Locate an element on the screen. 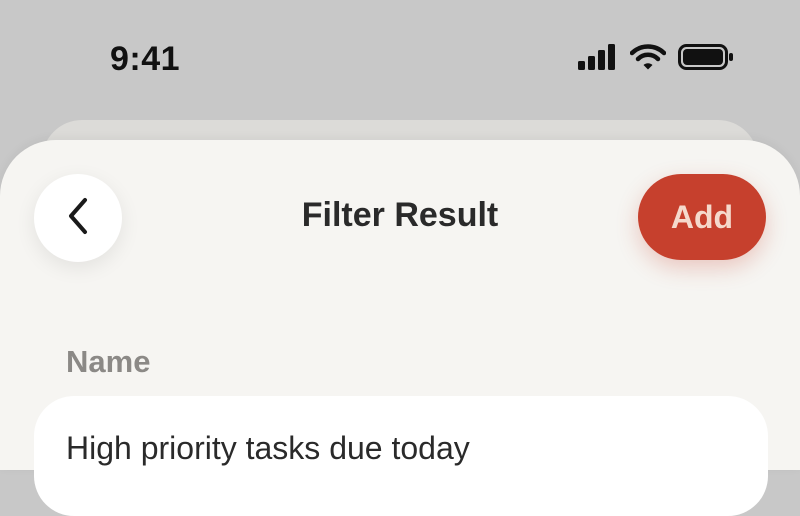  wifi-icon is located at coordinates (648, 59).